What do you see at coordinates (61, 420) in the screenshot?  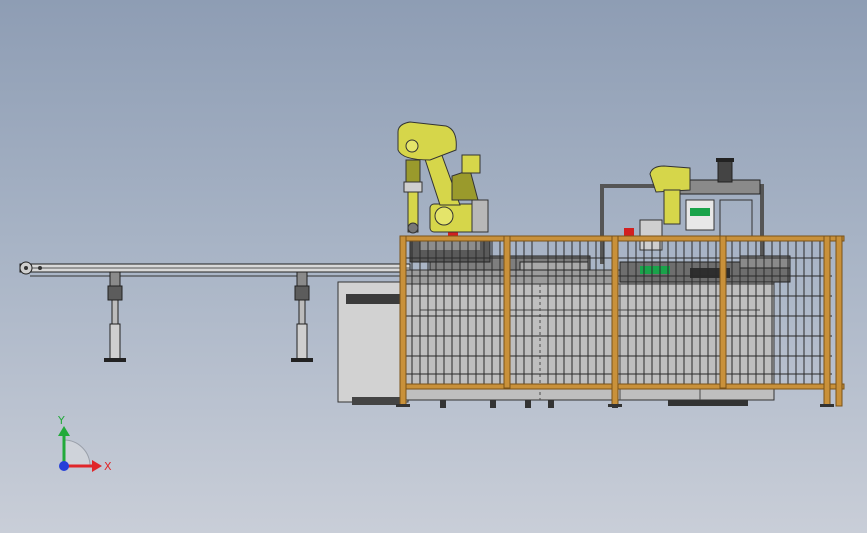 I see `y-axis-label: Y` at bounding box center [61, 420].